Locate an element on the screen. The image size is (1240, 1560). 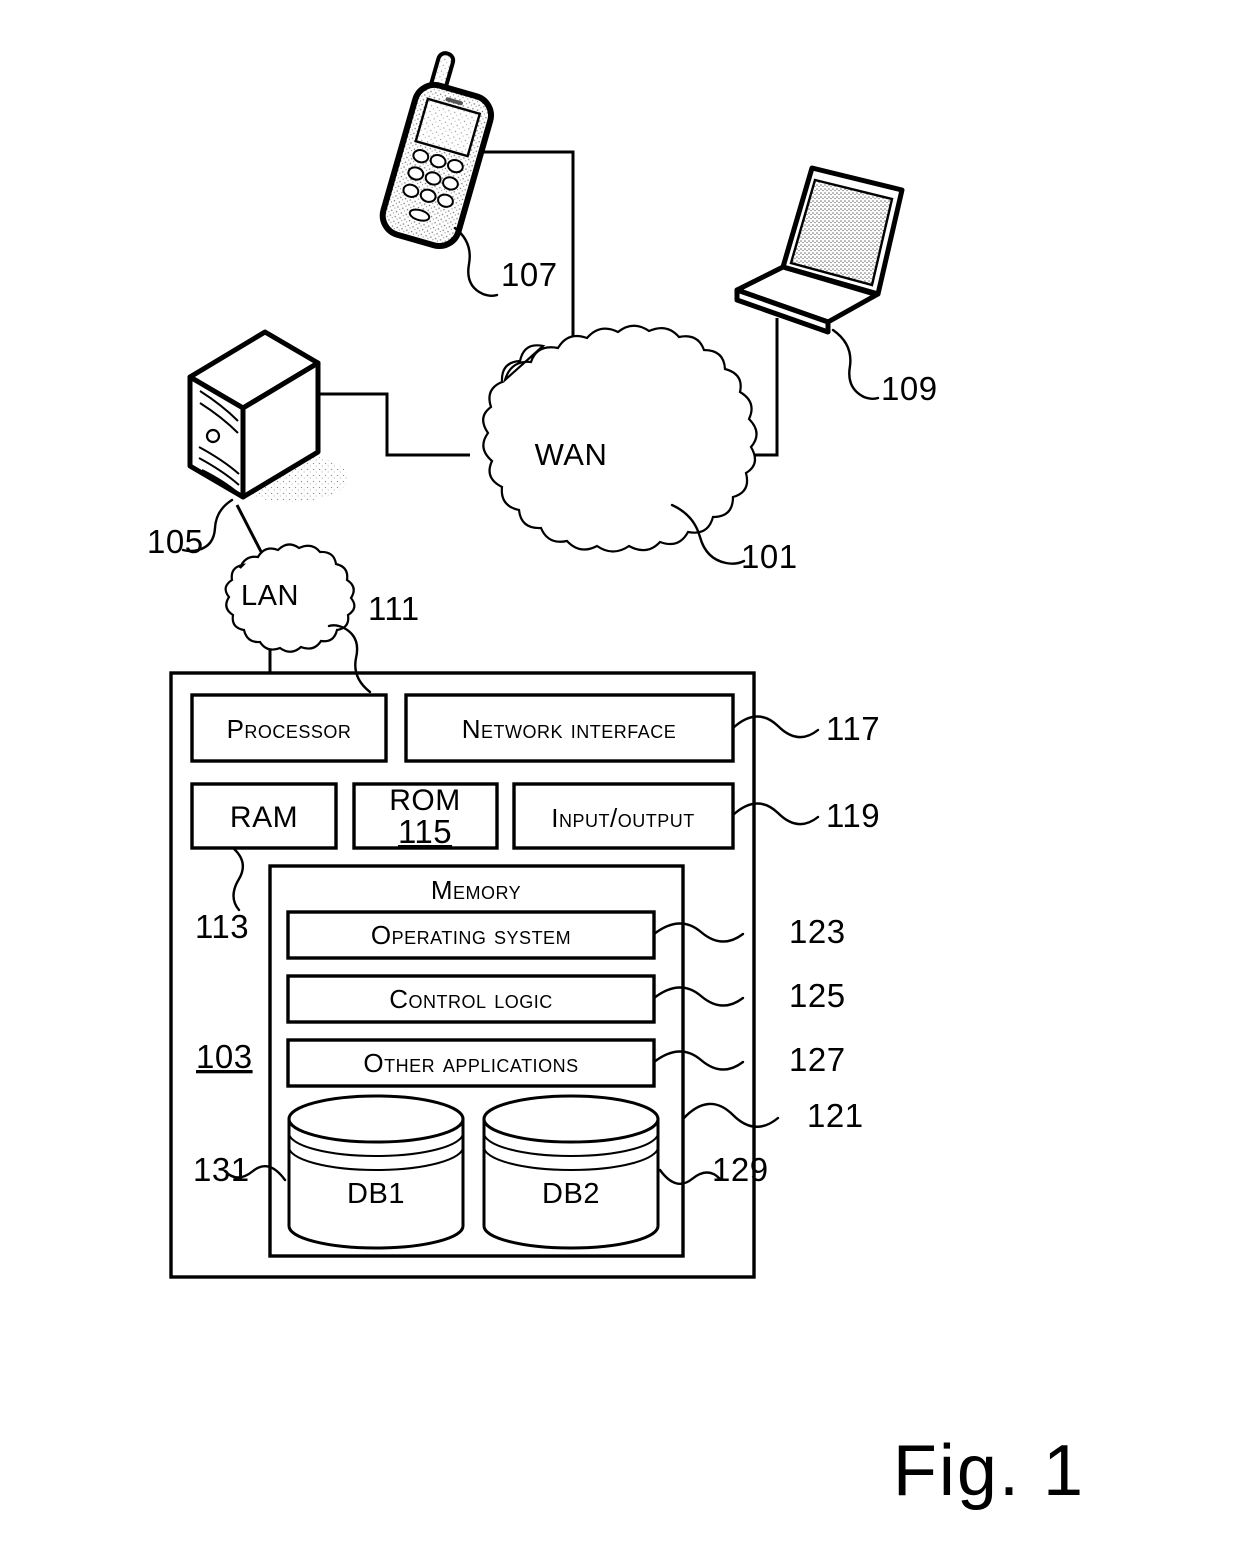
db1-ref-number: 131 is located at coordinates (221, 1169).